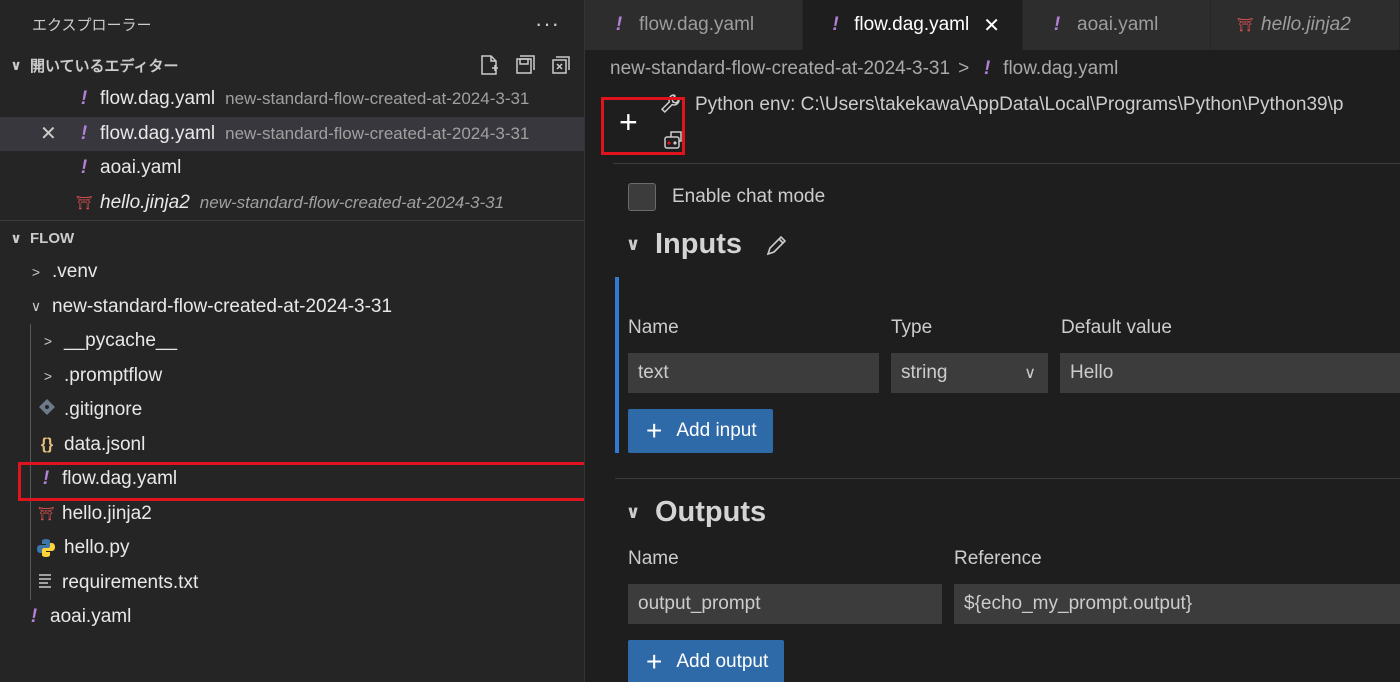 The width and height of the screenshot is (1400, 682). What do you see at coordinates (1230, 373) in the screenshot?
I see `input-default-field: Hello` at bounding box center [1230, 373].